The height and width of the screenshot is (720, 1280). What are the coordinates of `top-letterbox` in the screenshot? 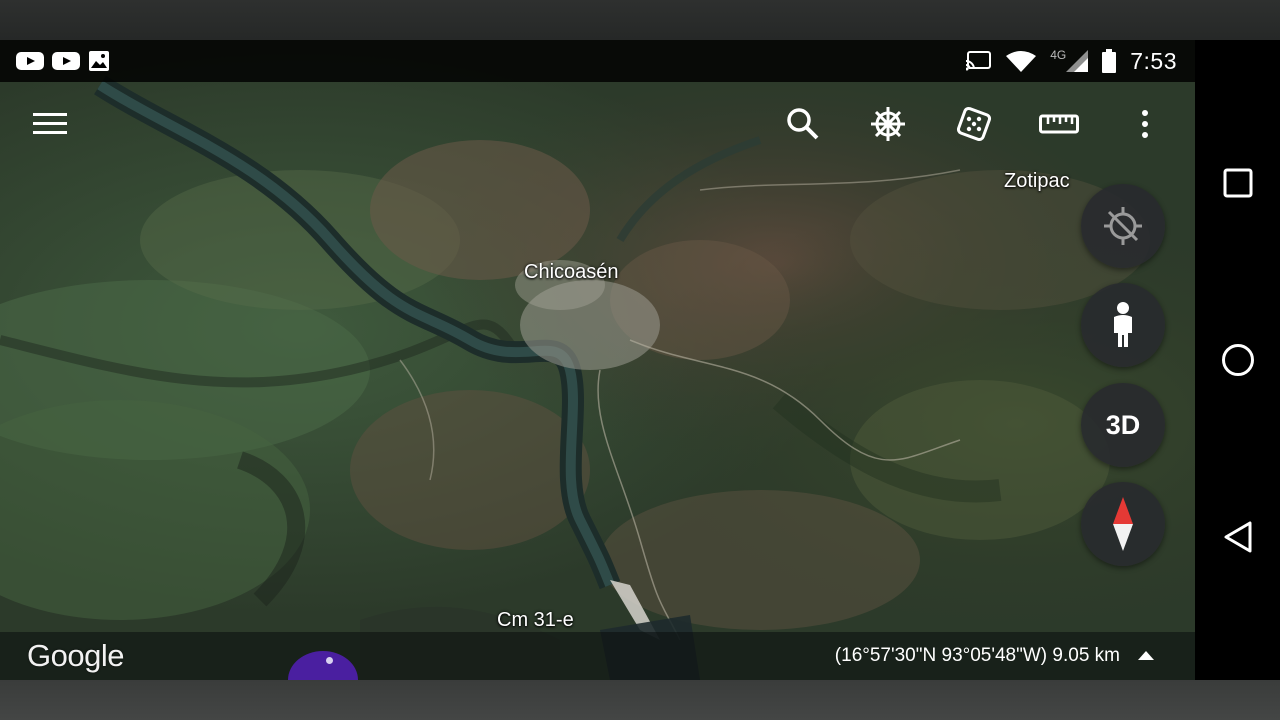 It's located at (640, 20).